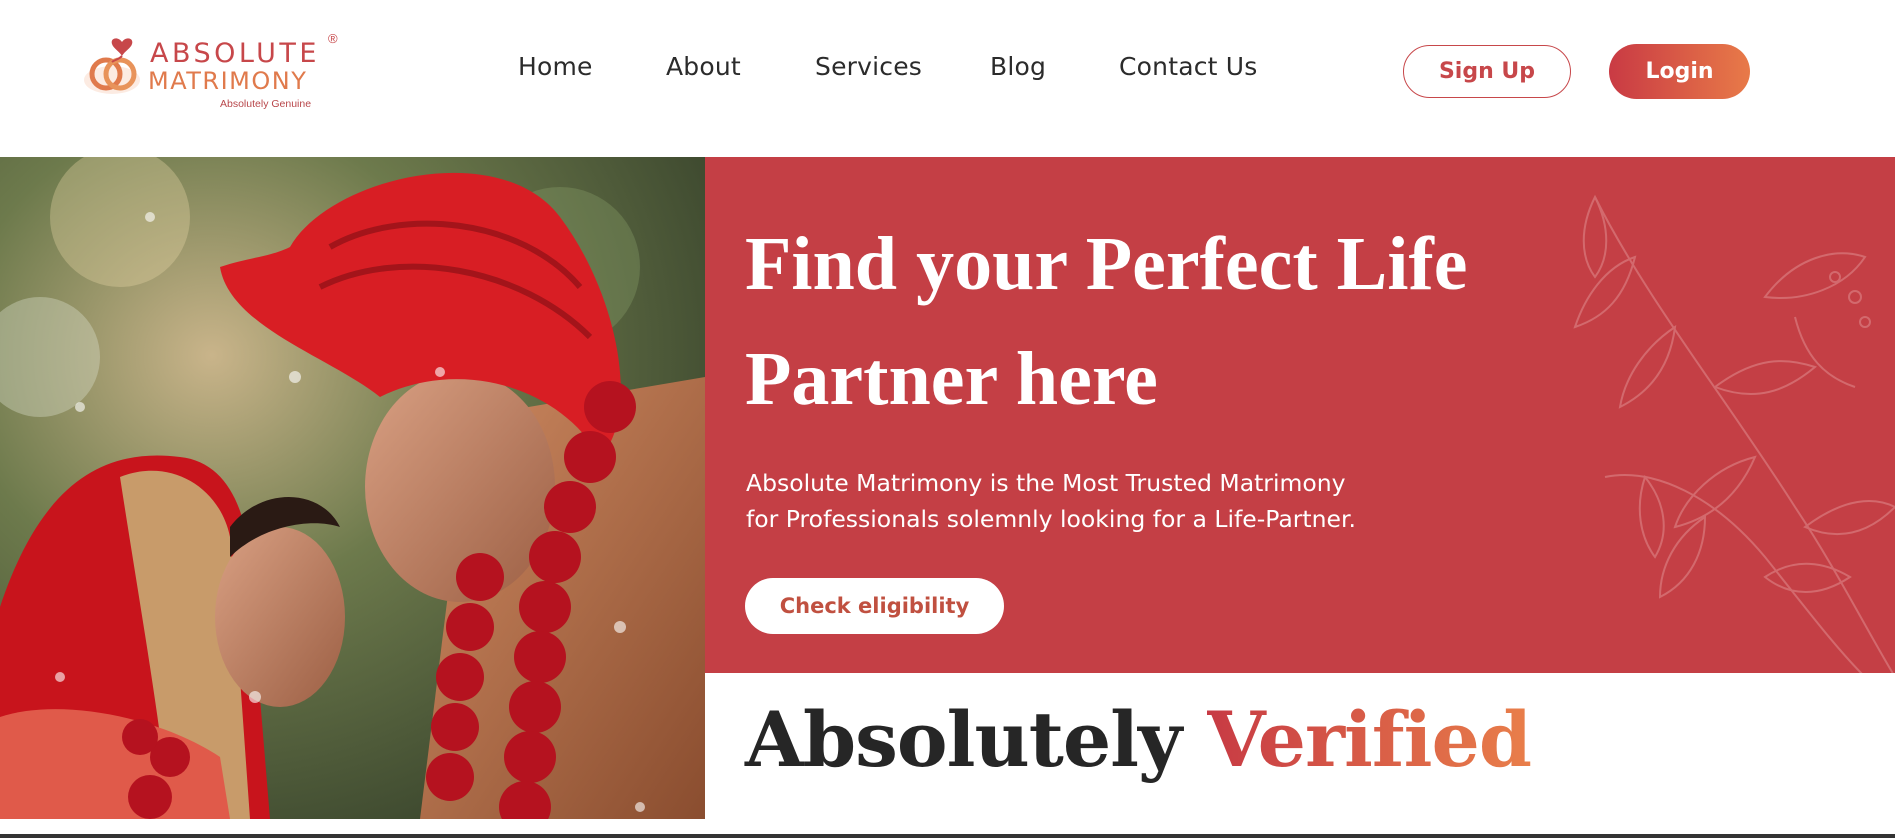  Describe the element at coordinates (1679, 71) in the screenshot. I see `login-button: Login` at that location.